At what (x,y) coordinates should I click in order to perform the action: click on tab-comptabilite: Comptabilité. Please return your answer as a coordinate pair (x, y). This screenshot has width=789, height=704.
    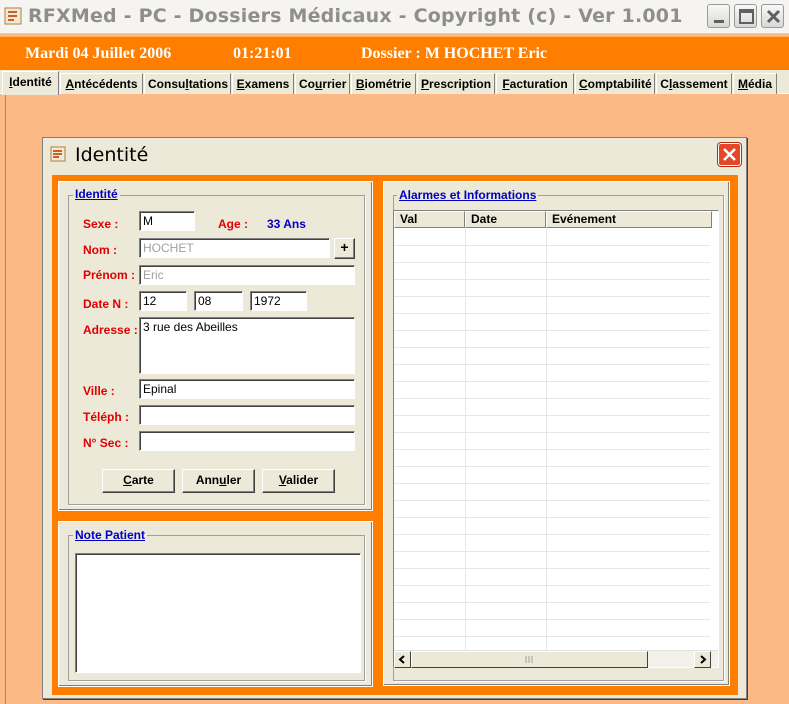
    Looking at the image, I should click on (615, 83).